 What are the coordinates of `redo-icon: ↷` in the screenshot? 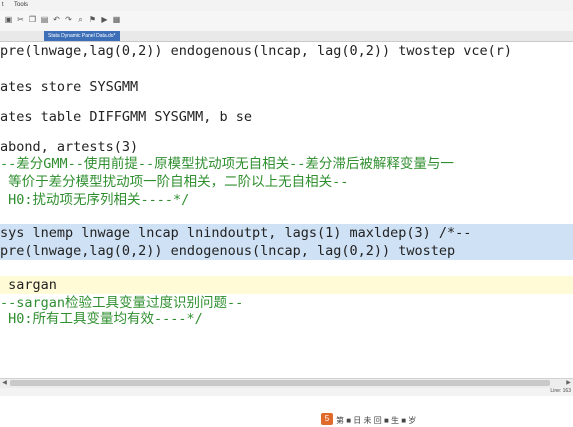 It's located at (68, 19).